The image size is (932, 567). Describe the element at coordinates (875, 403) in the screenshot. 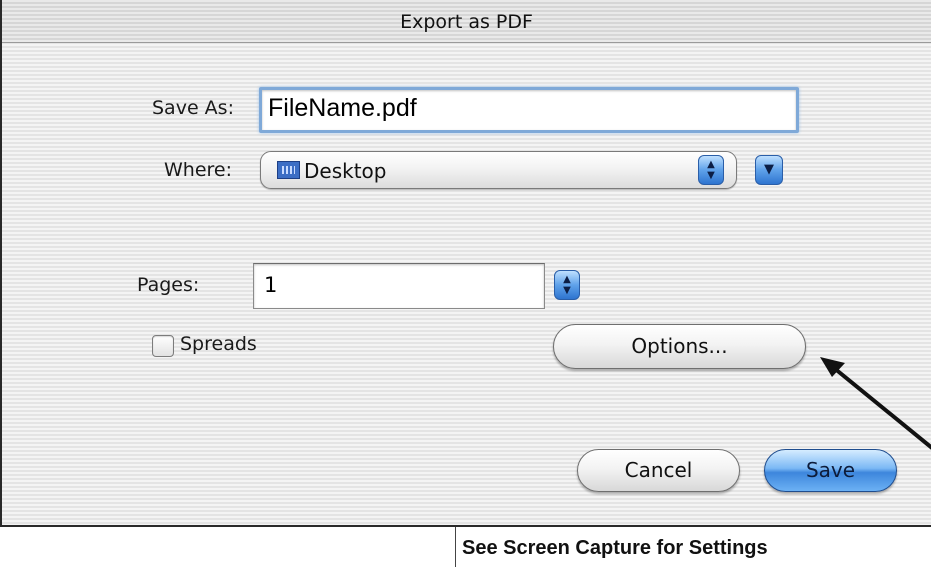

I see `annotation-arrow` at that location.